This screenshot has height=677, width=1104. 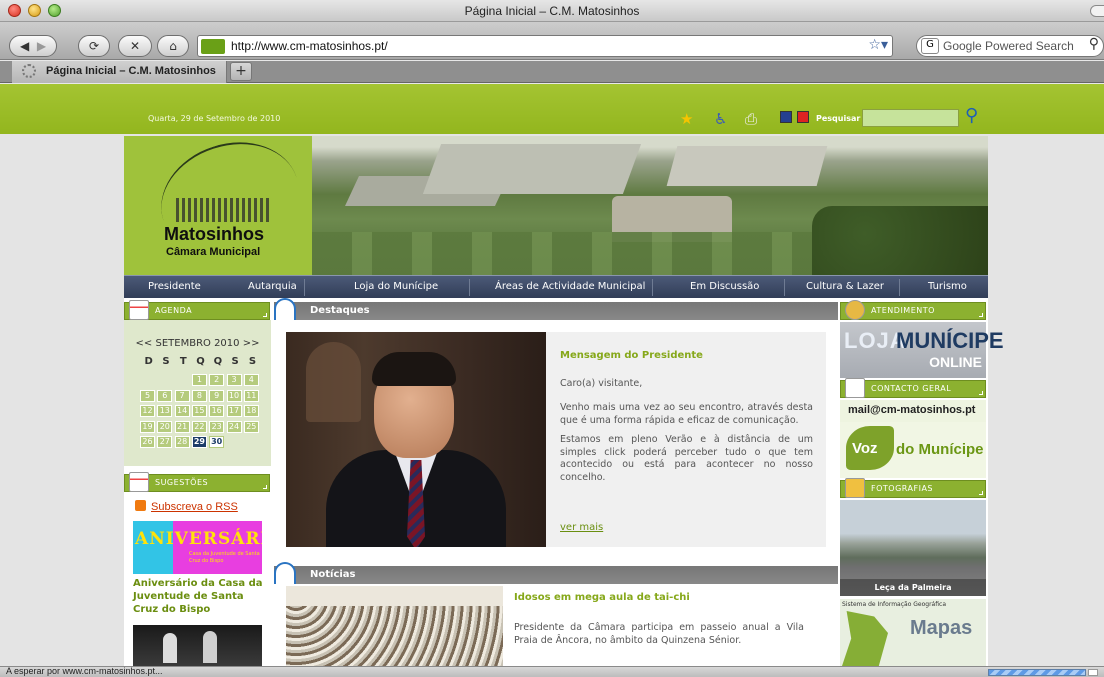 What do you see at coordinates (309, 46) in the screenshot?
I see `url-text: http://www.cm-matosinhos.pt/` at bounding box center [309, 46].